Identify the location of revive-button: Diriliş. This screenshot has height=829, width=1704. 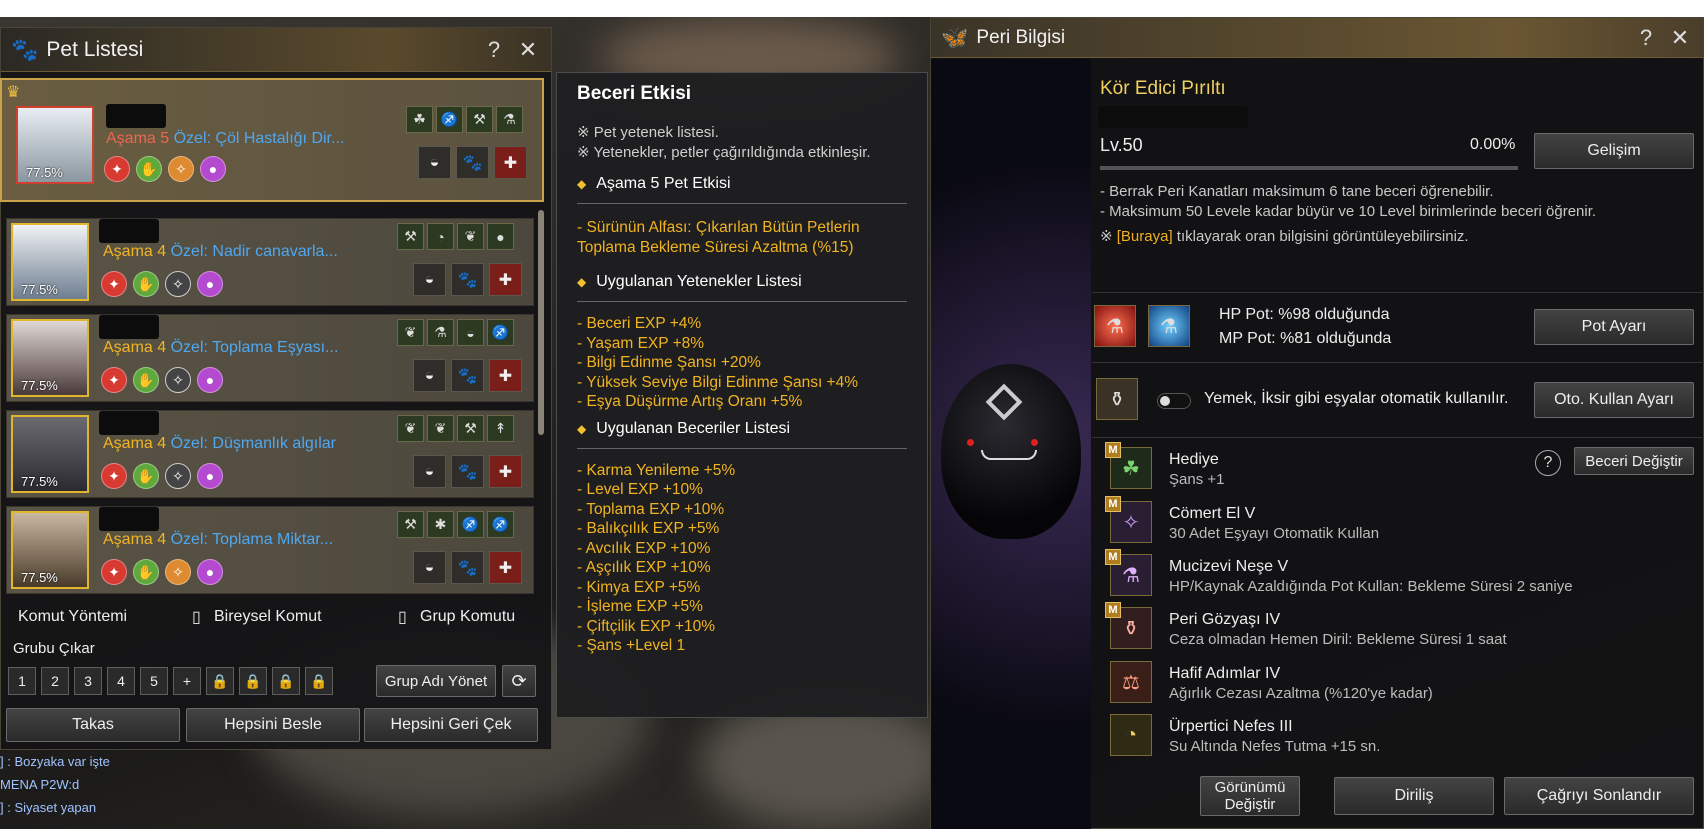
(1414, 796).